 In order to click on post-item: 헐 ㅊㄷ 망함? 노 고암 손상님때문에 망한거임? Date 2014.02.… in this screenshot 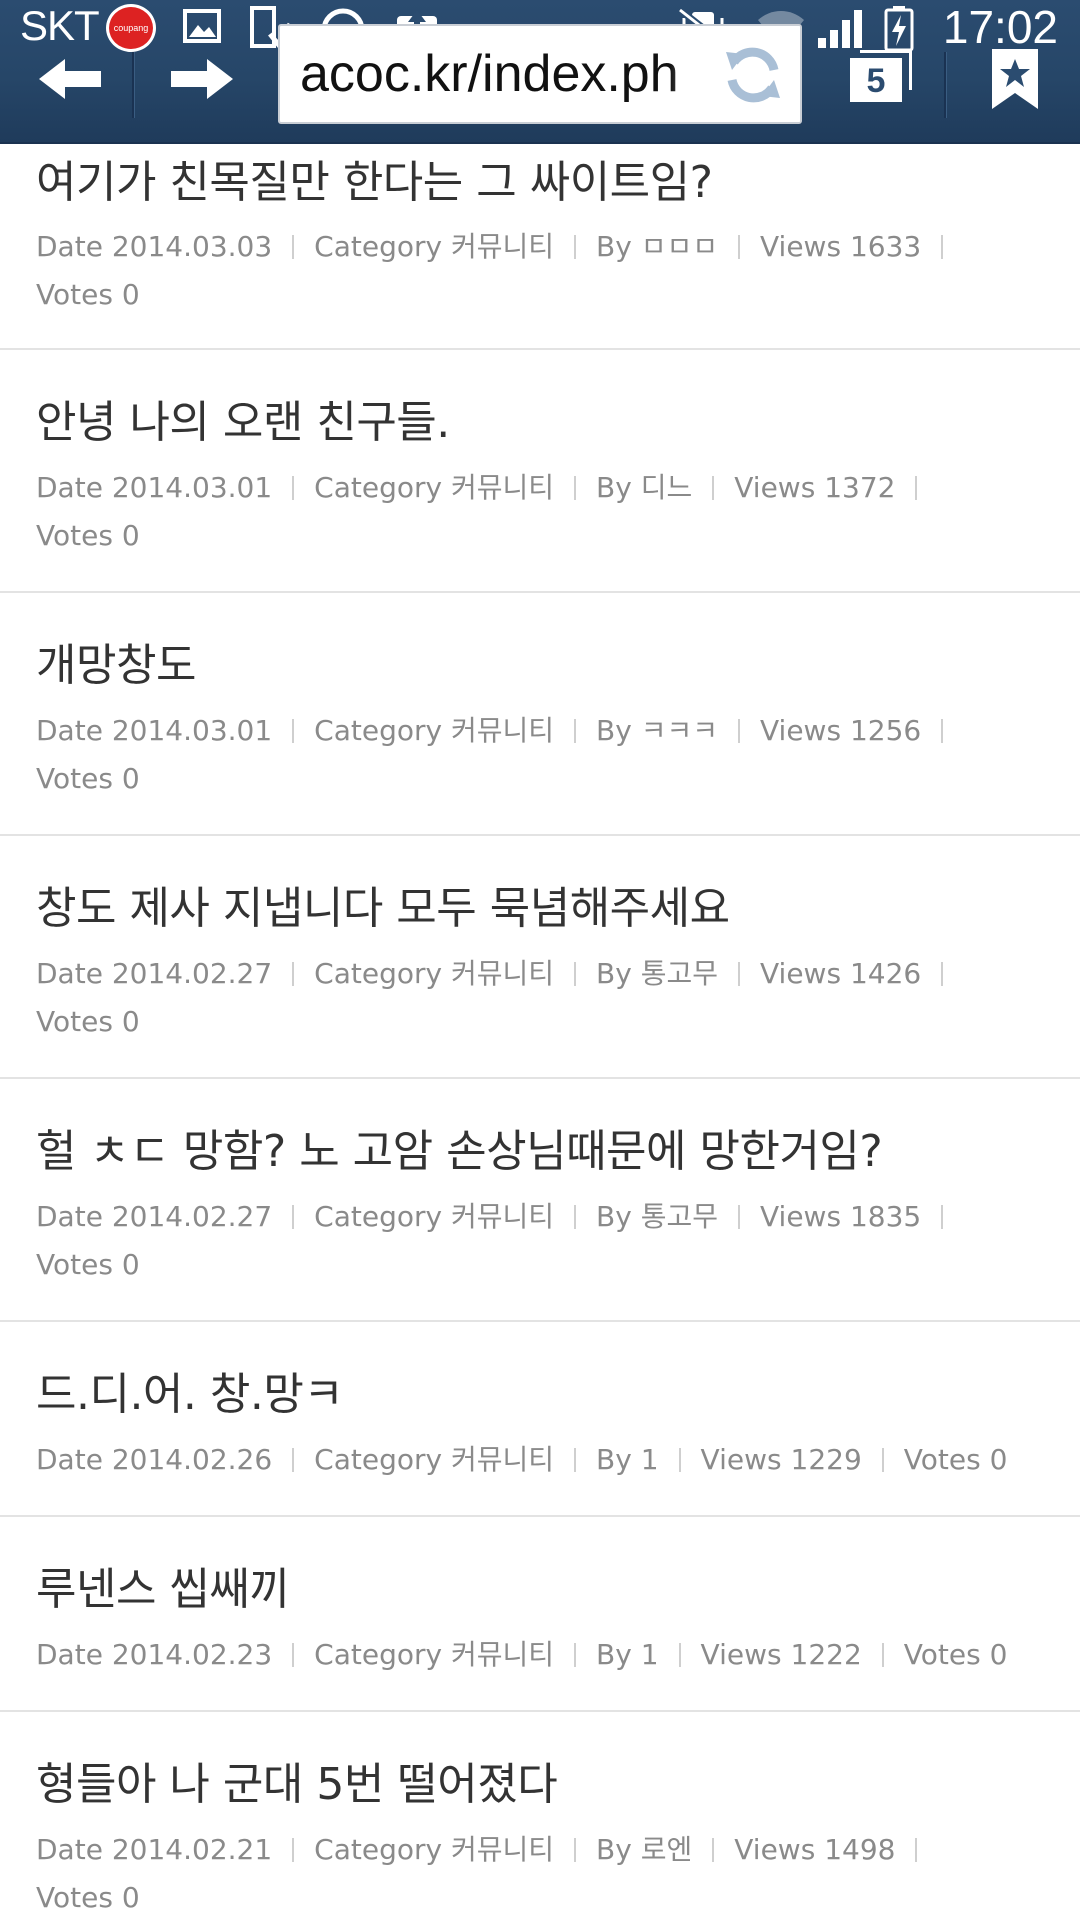, I will do `click(540, 1200)`.